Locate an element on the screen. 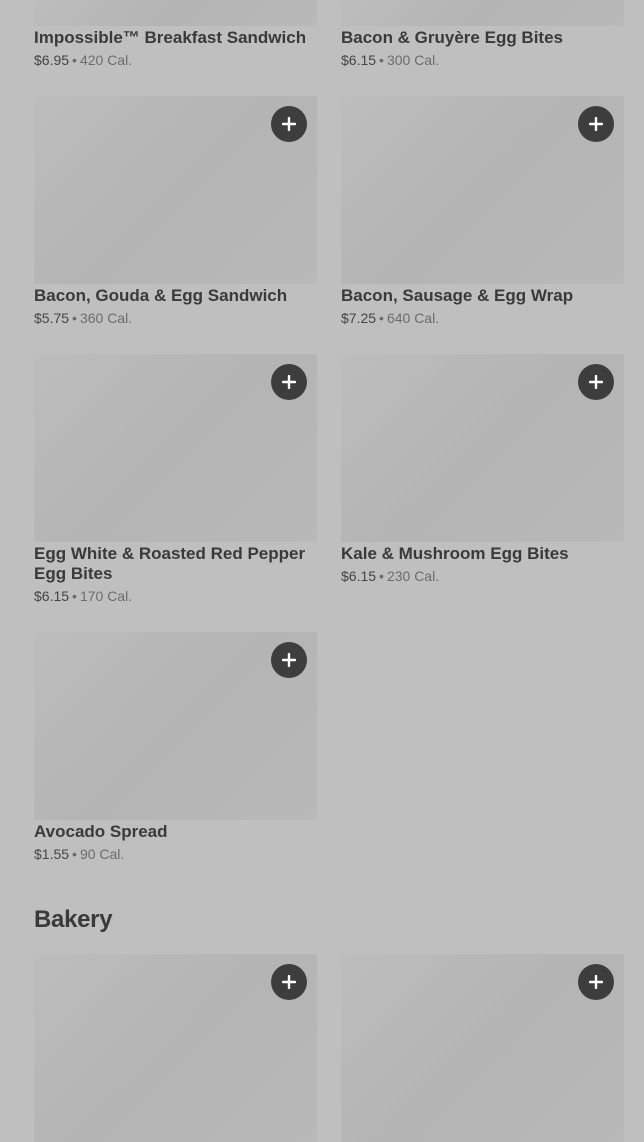 The height and width of the screenshot is (1142, 644). item-calories: 170 Cal. is located at coordinates (106, 596).